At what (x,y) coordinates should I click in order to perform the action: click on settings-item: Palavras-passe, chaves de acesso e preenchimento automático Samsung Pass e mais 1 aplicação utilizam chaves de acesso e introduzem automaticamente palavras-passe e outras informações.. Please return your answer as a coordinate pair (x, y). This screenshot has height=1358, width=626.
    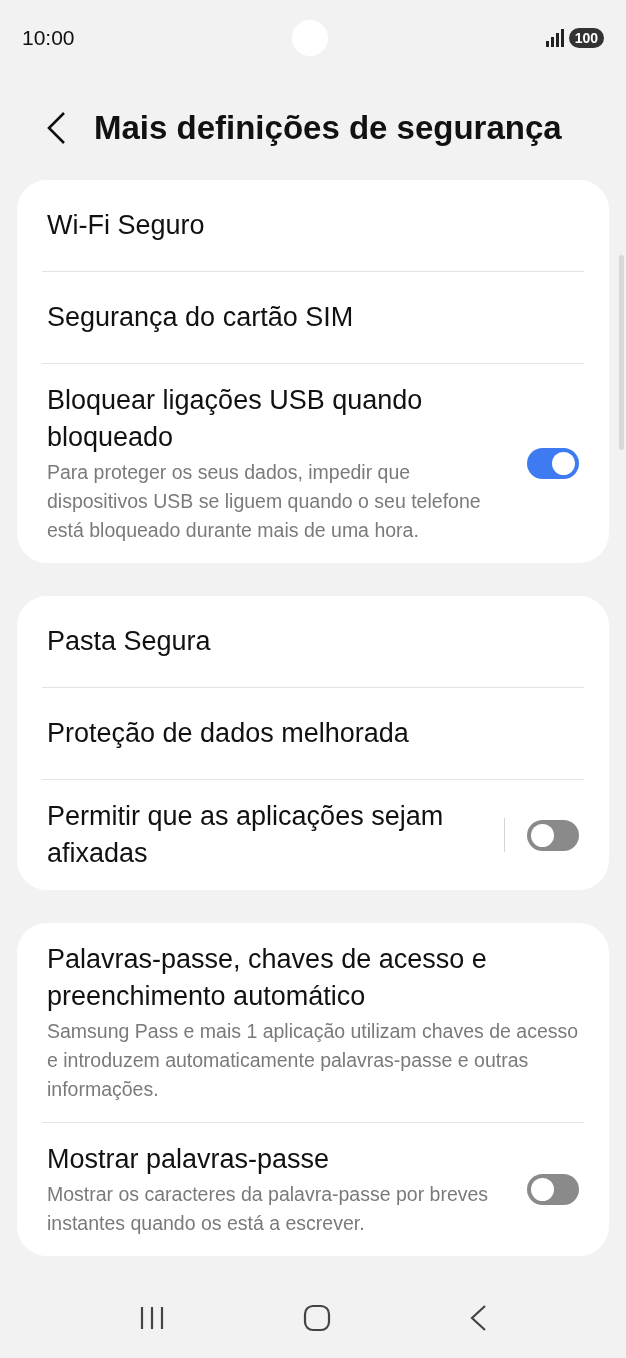
    Looking at the image, I should click on (313, 1022).